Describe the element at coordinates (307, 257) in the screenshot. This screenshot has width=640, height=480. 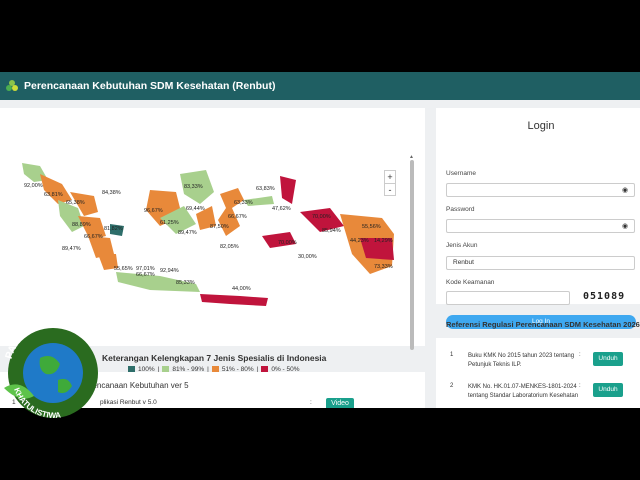
I see `map-label: 30,00%` at that location.